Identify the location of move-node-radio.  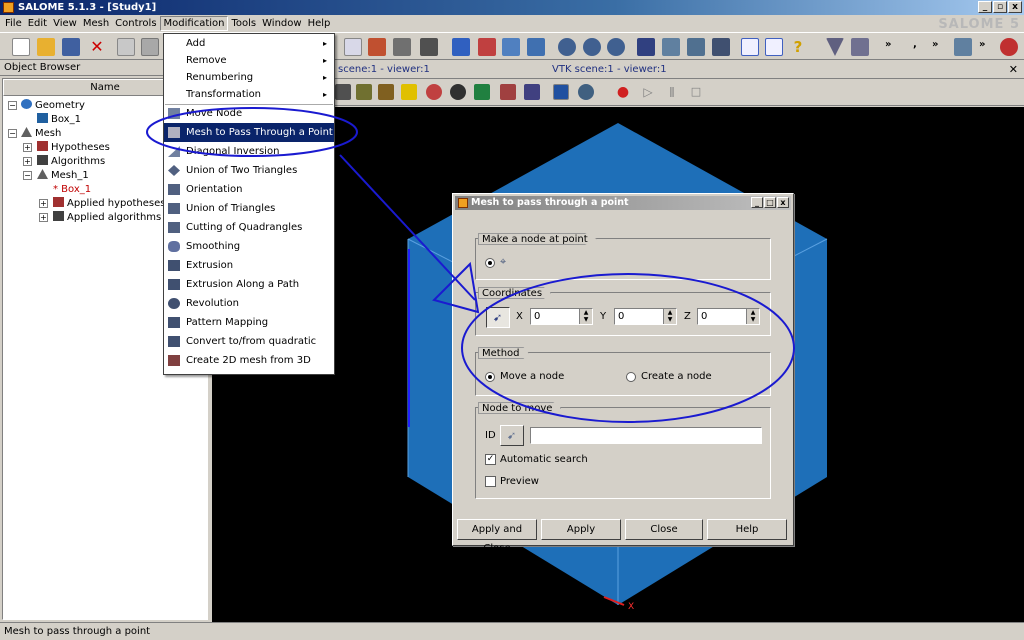
(490, 377).